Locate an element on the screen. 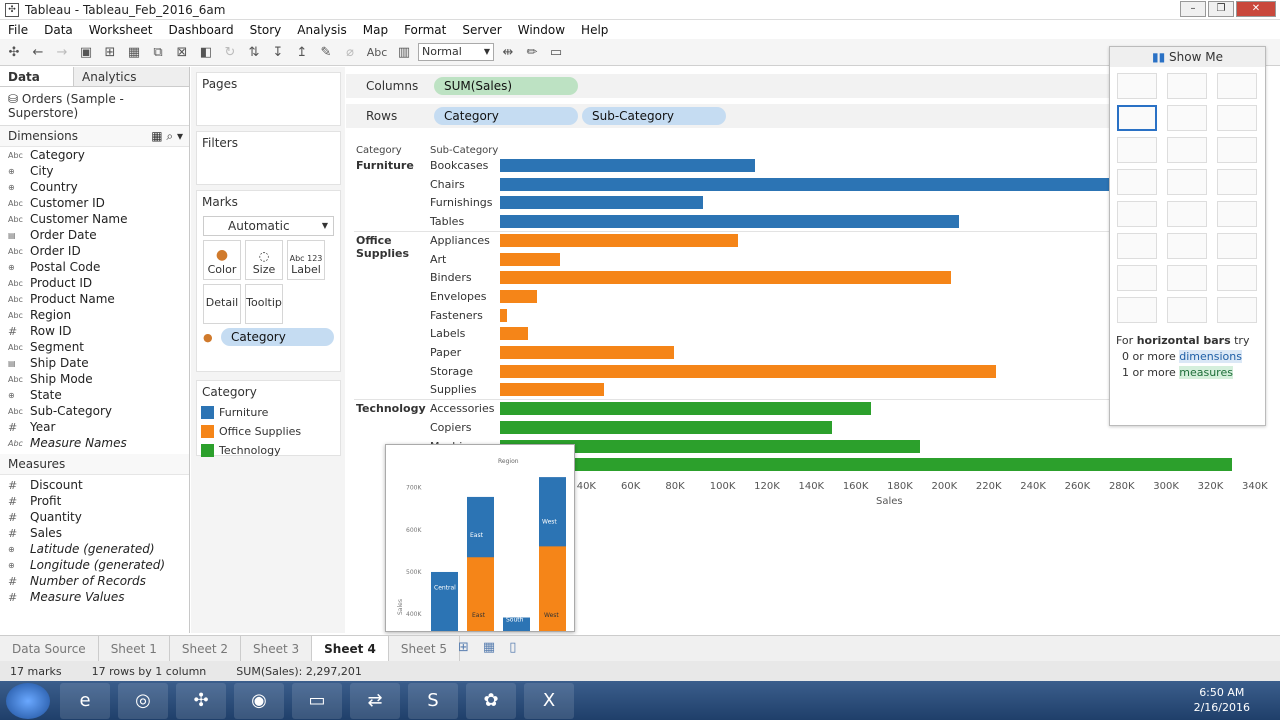 The image size is (1280, 720). bar-binders is located at coordinates (726, 278).